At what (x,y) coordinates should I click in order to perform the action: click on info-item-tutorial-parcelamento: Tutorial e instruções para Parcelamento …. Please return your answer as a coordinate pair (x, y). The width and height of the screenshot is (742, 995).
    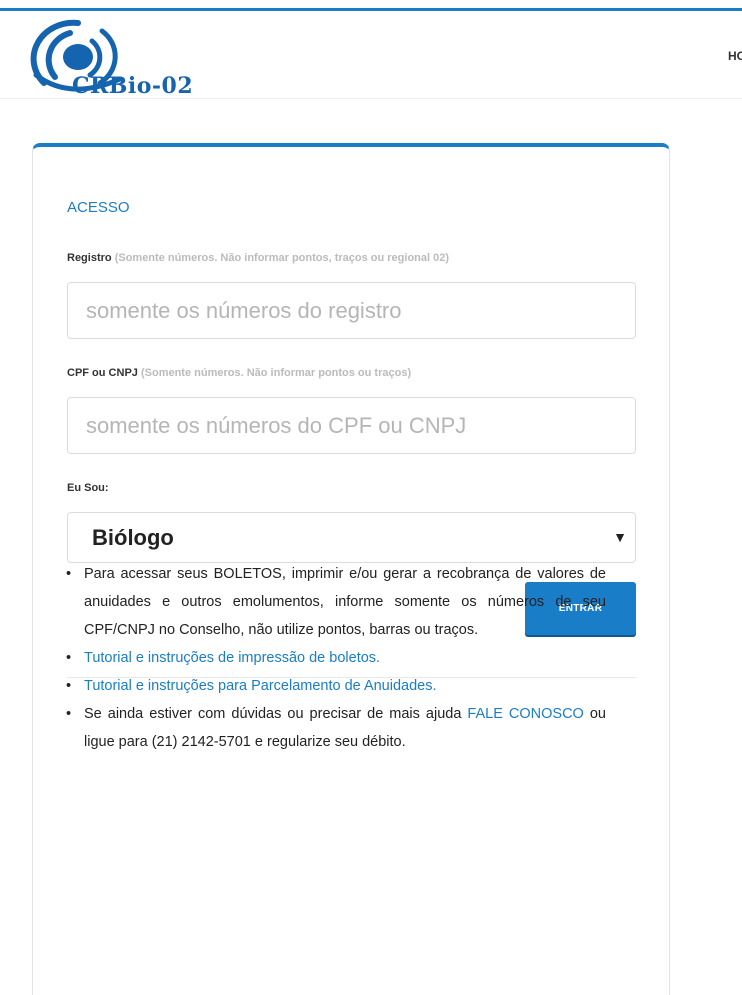
    Looking at the image, I should click on (336, 686).